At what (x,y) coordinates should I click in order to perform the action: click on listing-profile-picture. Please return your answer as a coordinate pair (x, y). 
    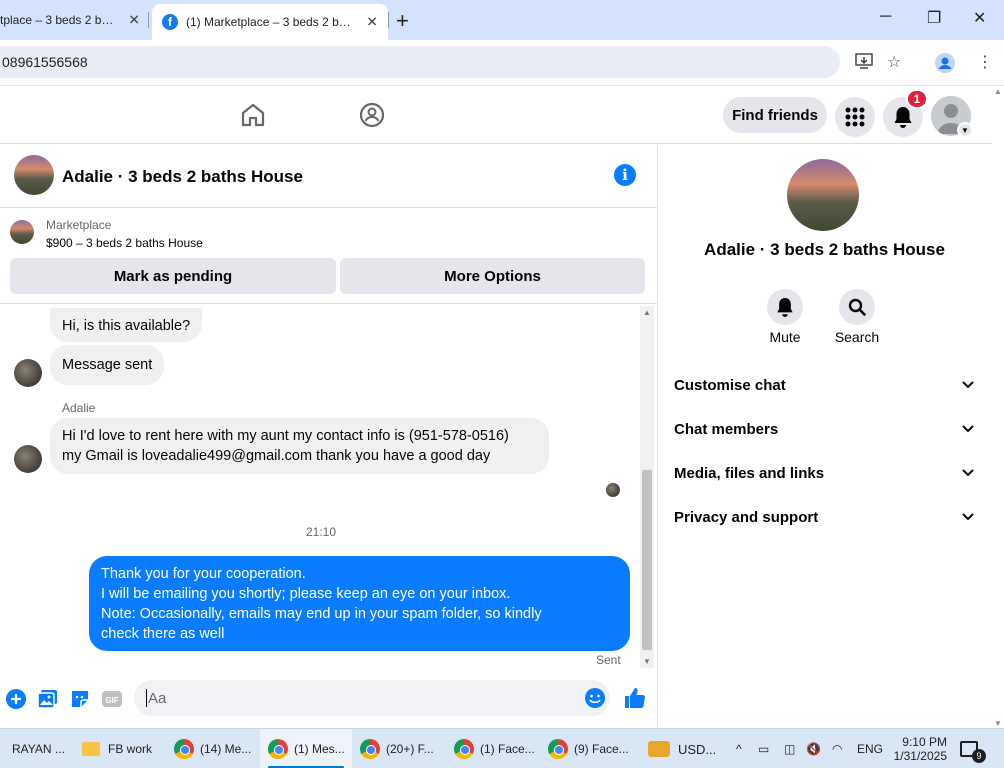
    Looking at the image, I should click on (823, 195).